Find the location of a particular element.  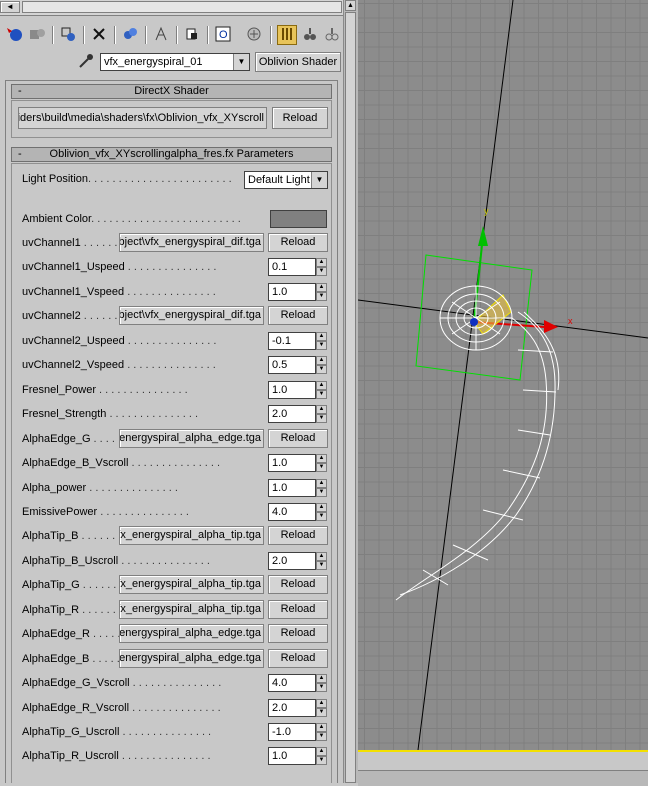

go-to-parent-icon is located at coordinates (287, 35).